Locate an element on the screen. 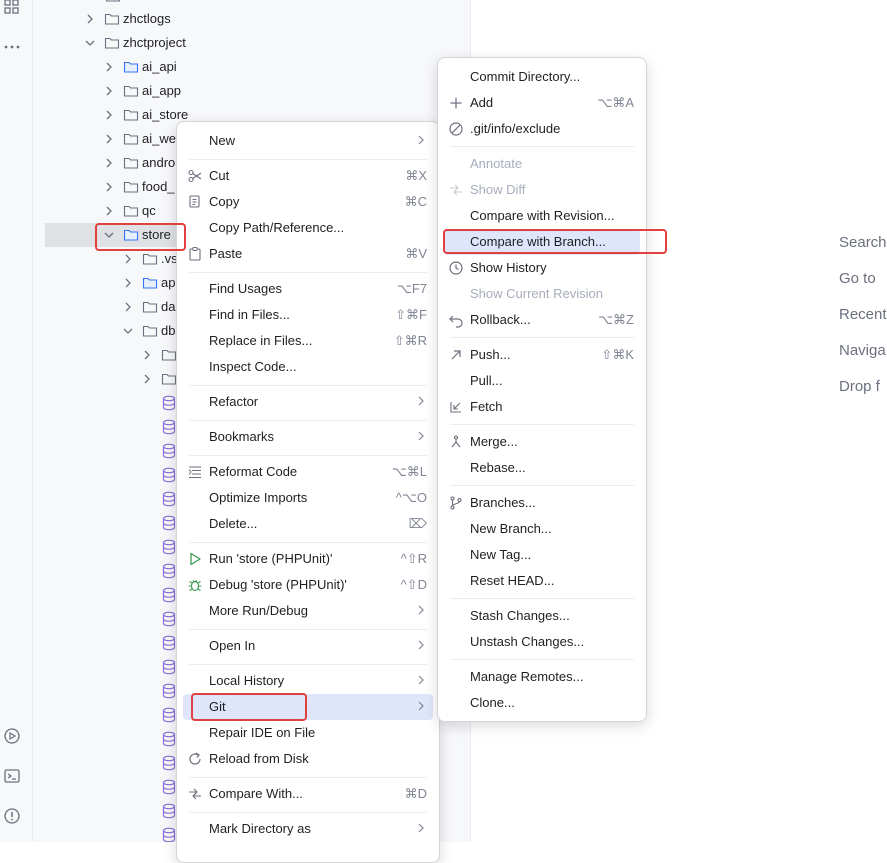 The width and height of the screenshot is (887, 863). menu-item-replace-in-files: Replace in Files... ⇧⌘R is located at coordinates (308, 341).